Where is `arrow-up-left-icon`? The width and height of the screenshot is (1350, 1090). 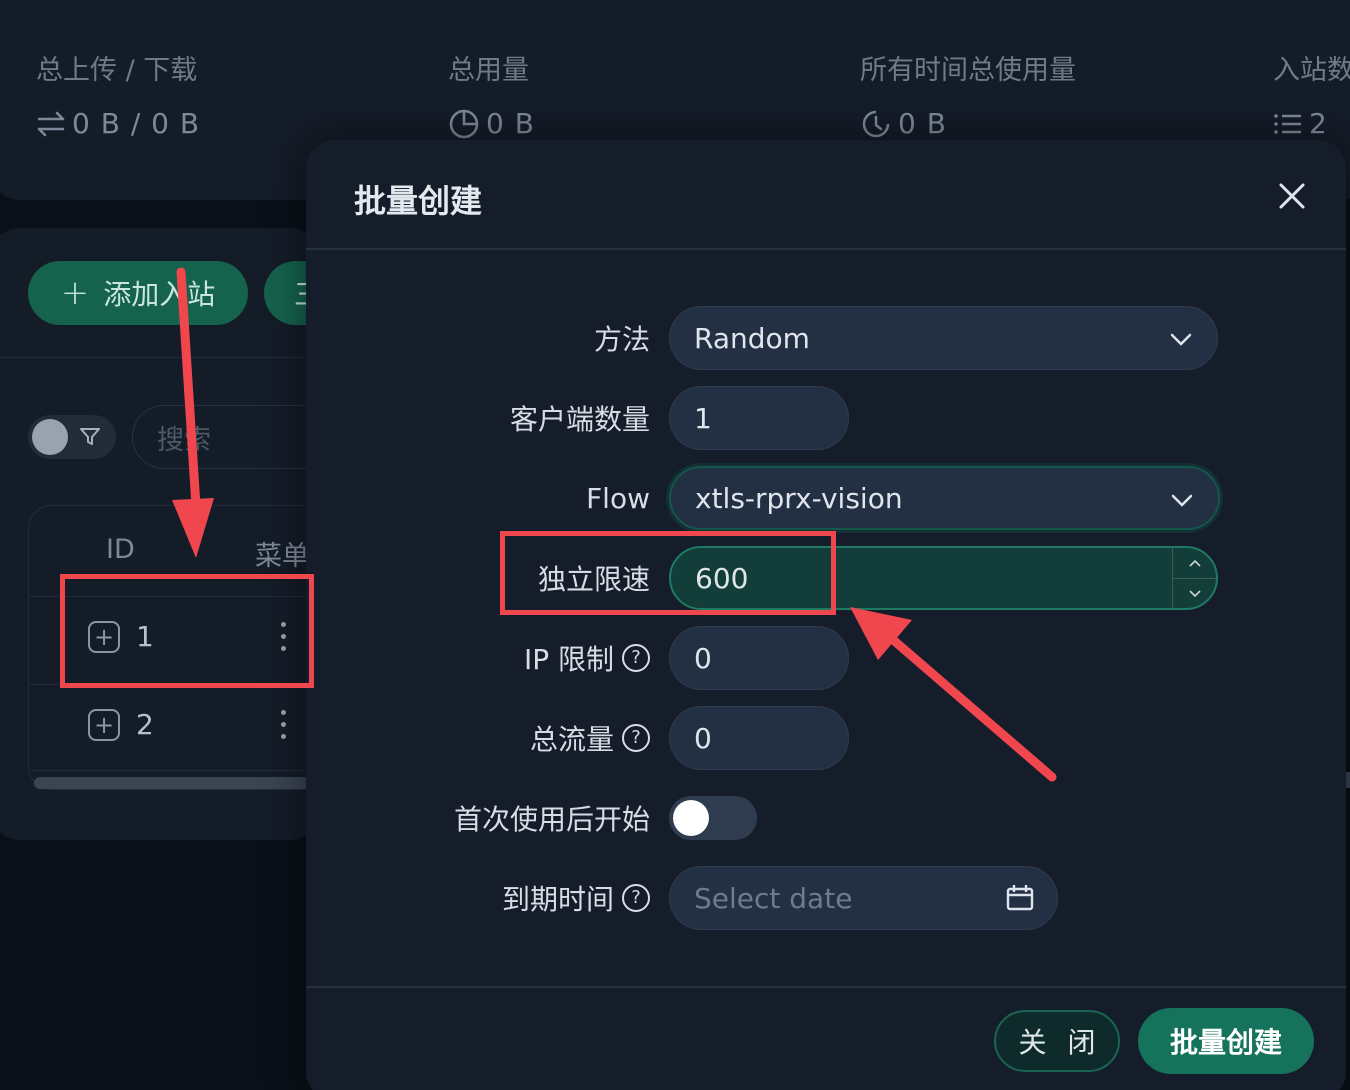
arrow-up-left-icon is located at coordinates (968, 704).